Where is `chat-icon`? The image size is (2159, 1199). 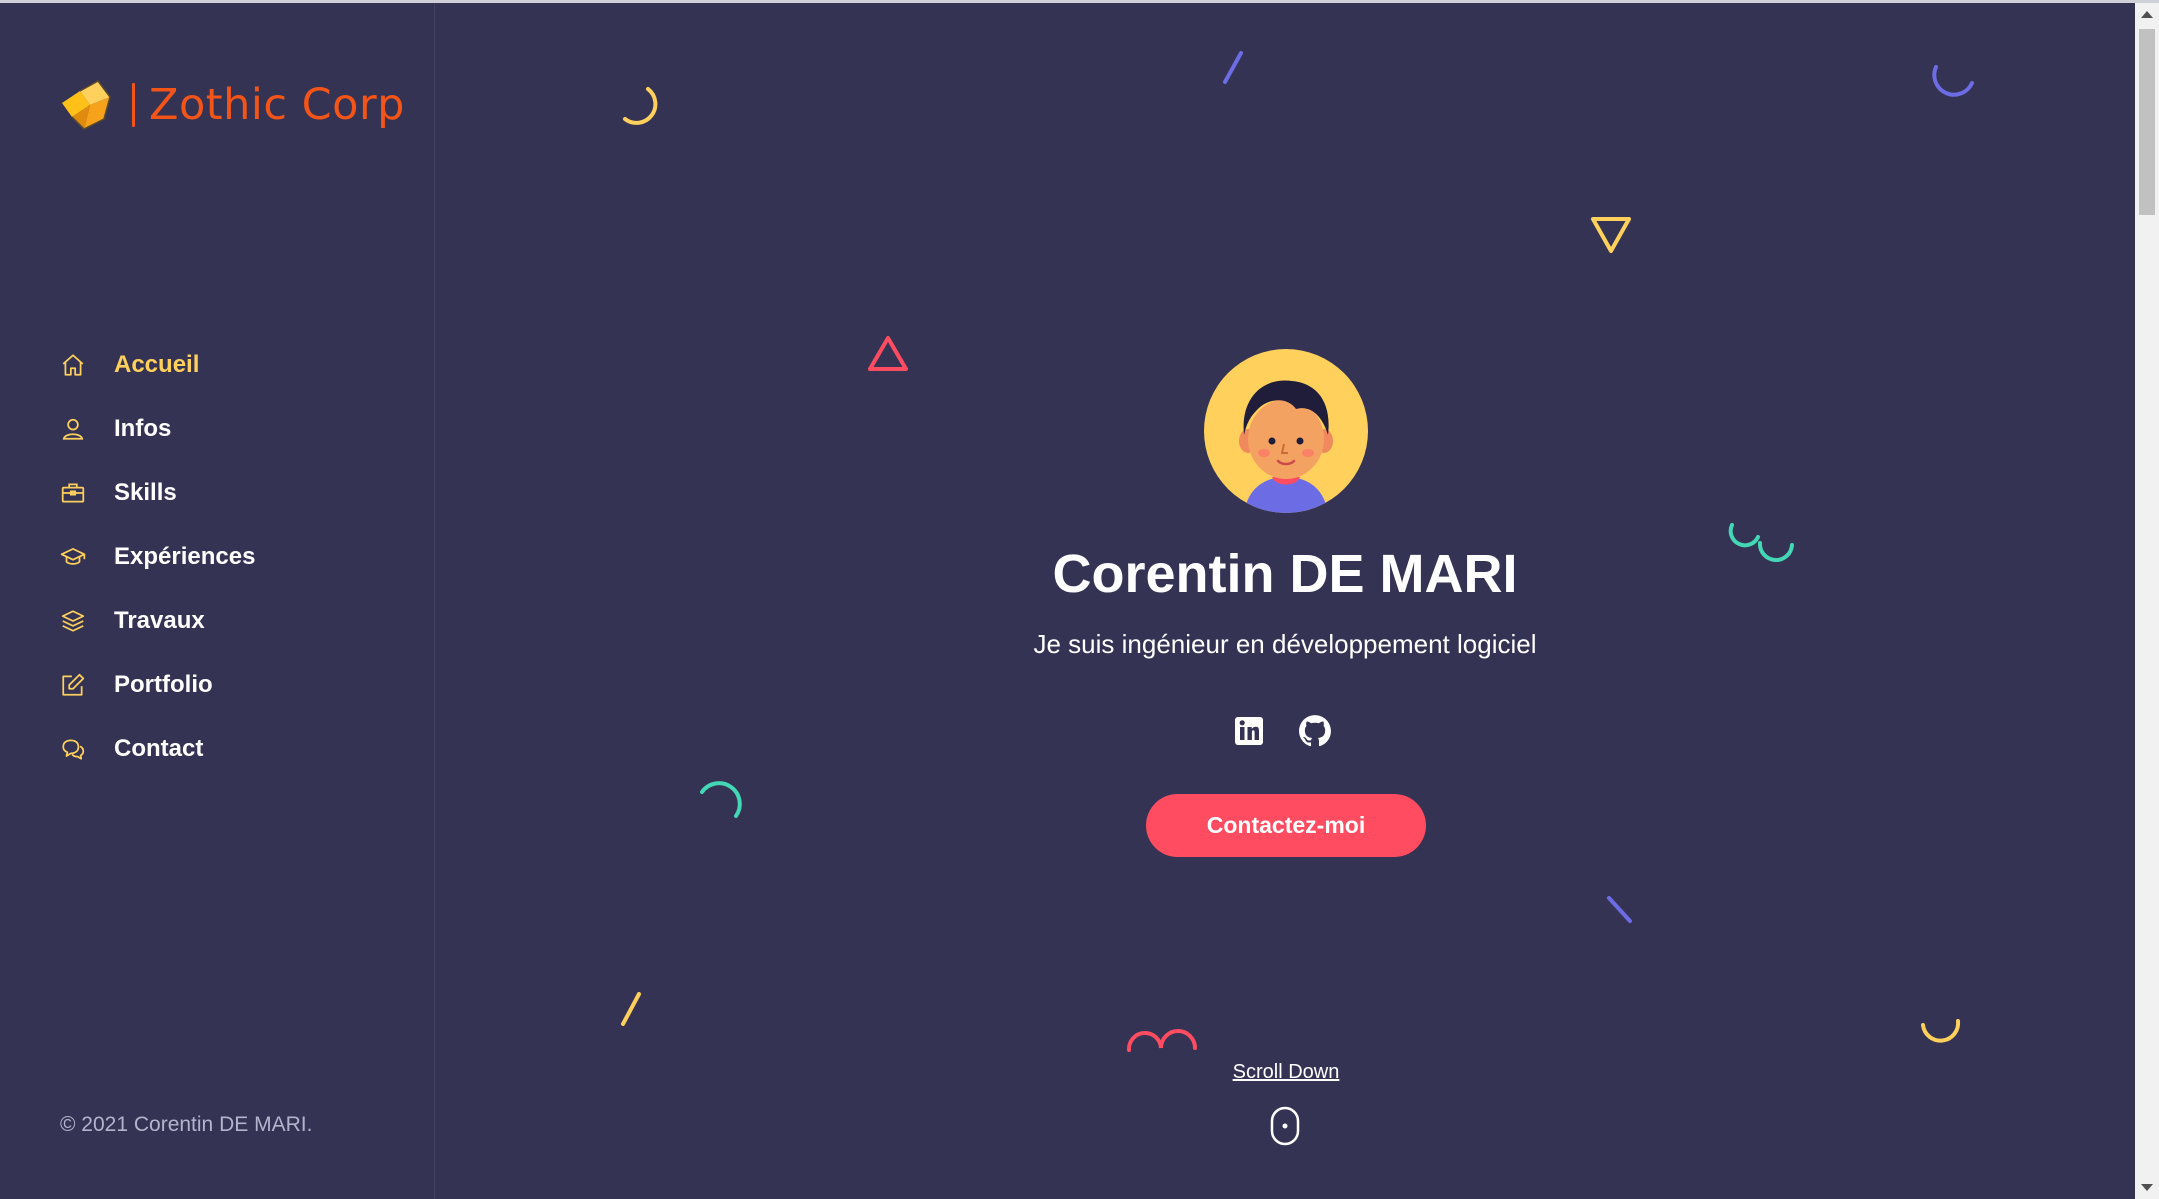 chat-icon is located at coordinates (73, 749).